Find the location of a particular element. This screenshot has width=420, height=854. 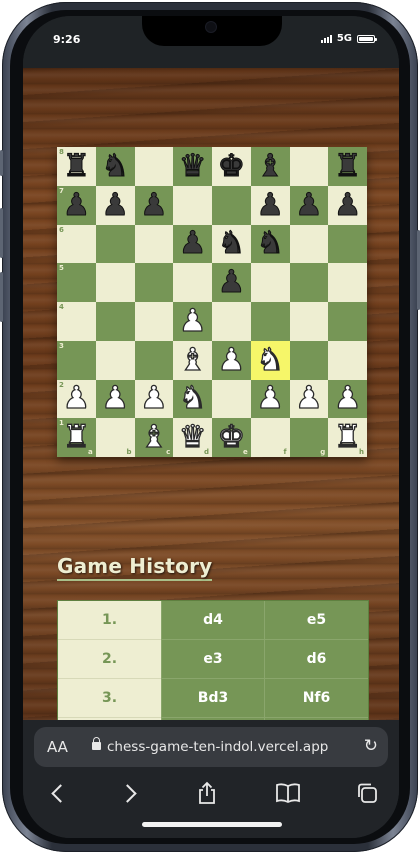

square-f3: ♞ is located at coordinates (270, 360).